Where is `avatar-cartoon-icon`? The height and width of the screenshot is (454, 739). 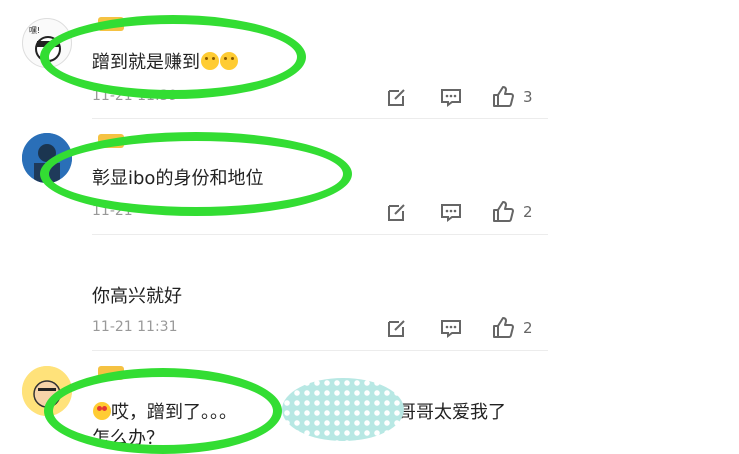
avatar-cartoon-icon is located at coordinates (47, 391).